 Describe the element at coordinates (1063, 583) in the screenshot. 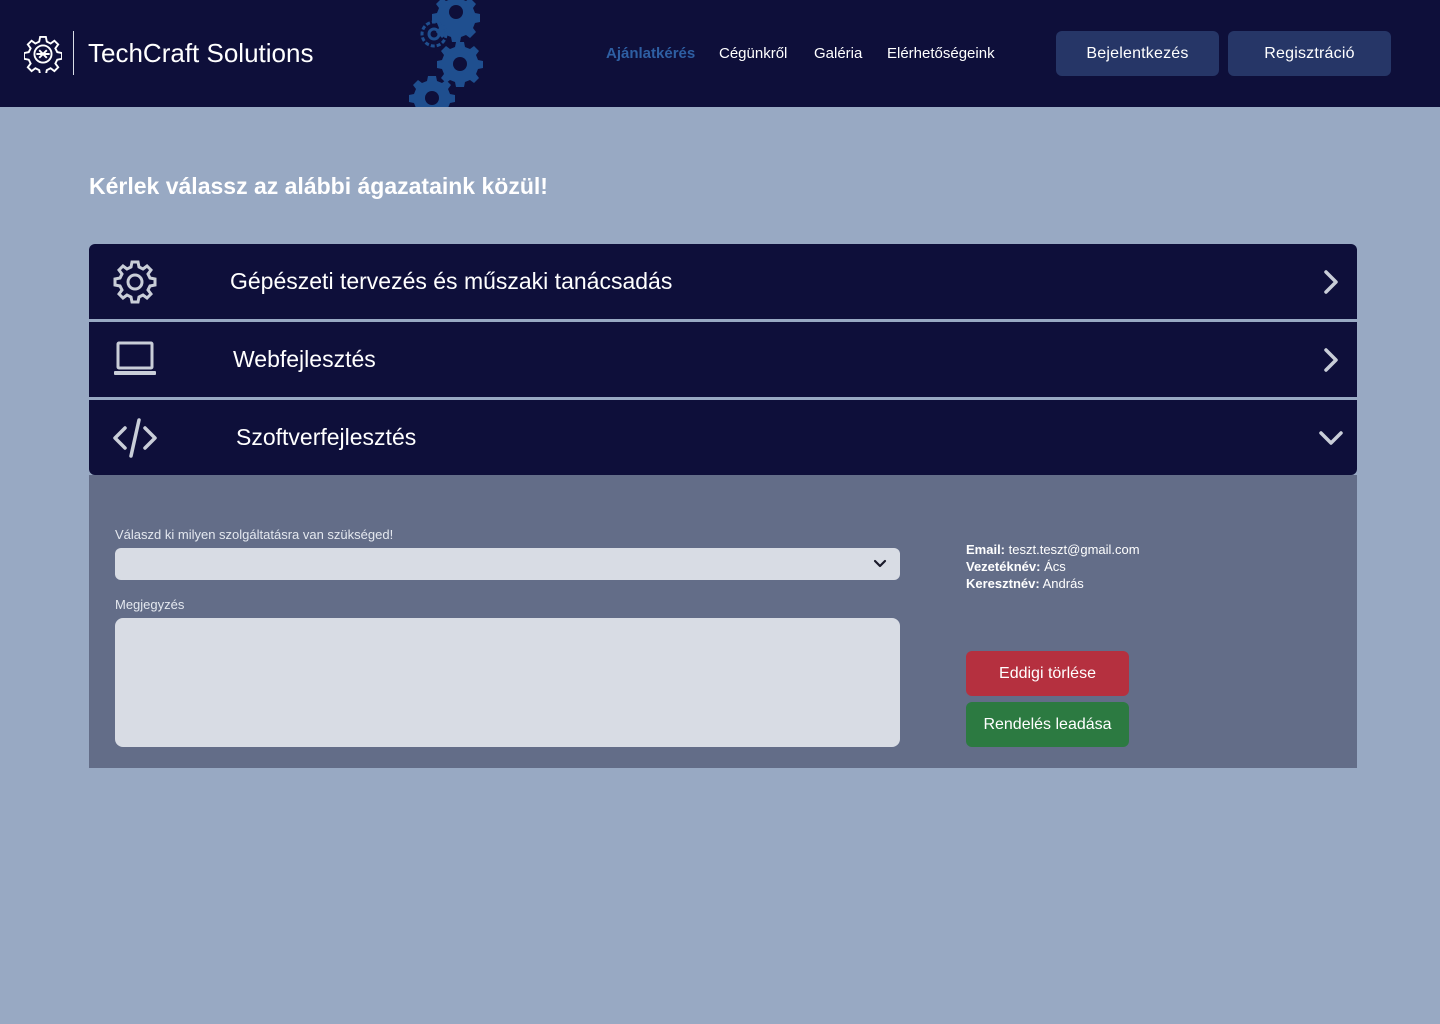

I see `firstname-value: András` at that location.